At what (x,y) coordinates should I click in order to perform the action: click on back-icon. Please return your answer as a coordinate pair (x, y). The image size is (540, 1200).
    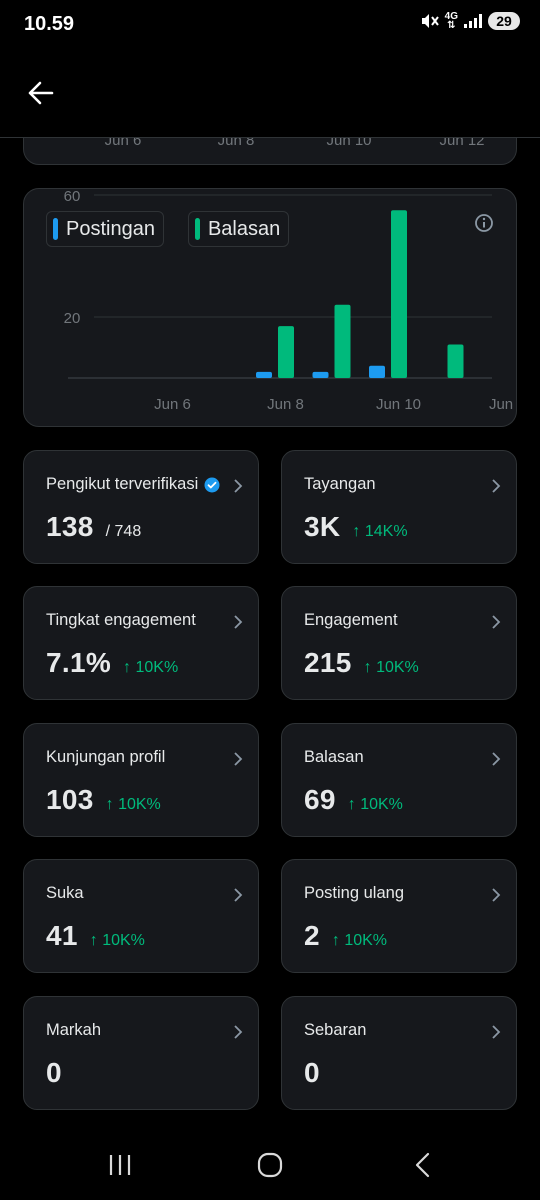
    Looking at the image, I should click on (422, 1165).